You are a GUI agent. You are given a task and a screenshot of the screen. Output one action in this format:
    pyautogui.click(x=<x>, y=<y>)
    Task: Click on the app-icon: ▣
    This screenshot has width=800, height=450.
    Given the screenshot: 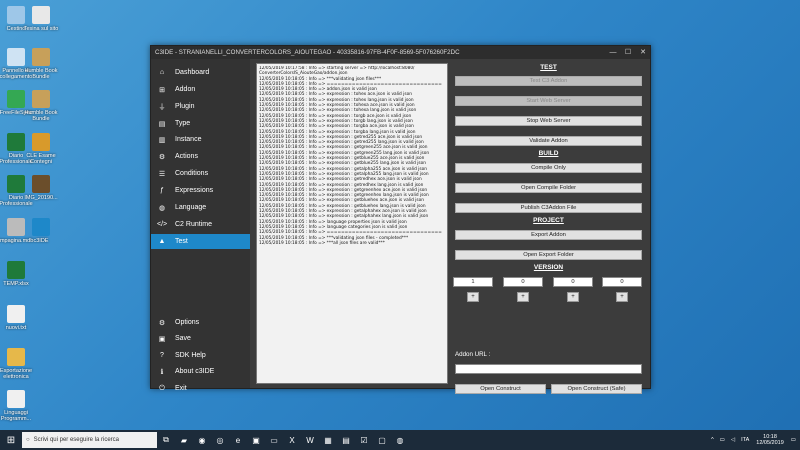 What is the action you would take?
    pyautogui.click(x=256, y=440)
    